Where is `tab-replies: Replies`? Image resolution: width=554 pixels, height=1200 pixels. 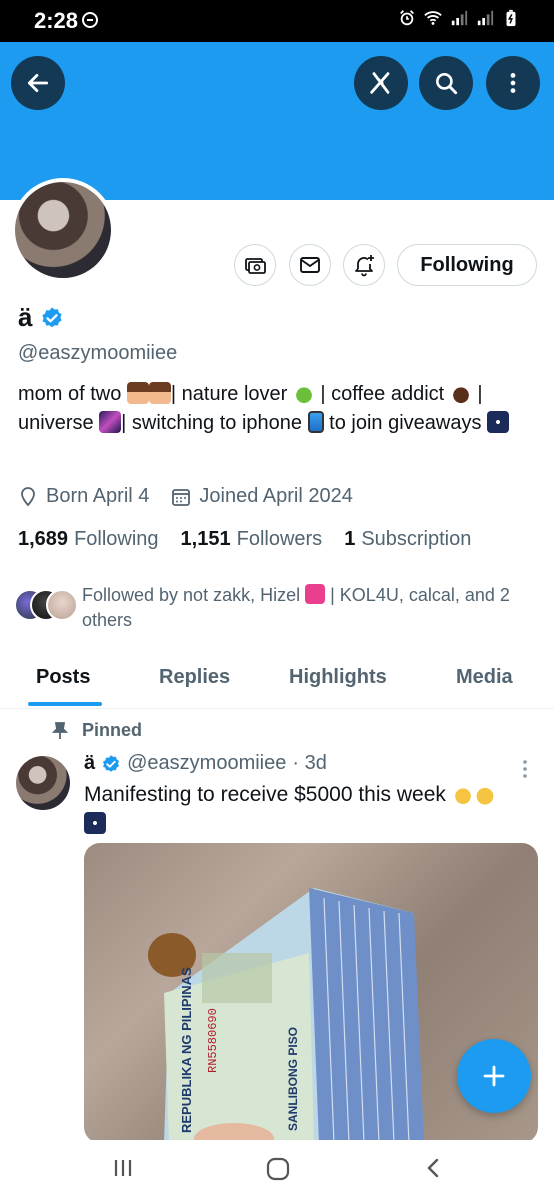
tab-replies: Replies is located at coordinates (194, 677).